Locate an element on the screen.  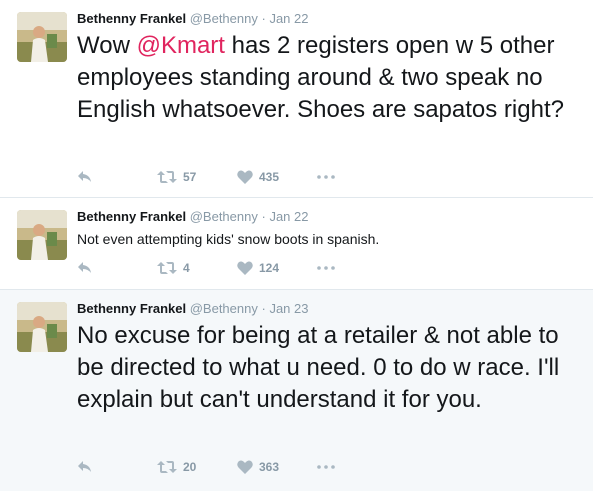
retweet-count: 4 is located at coordinates (186, 268).